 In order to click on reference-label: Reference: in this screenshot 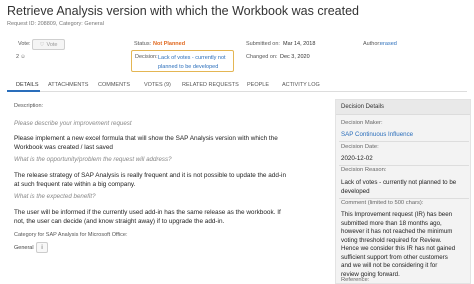, I will do `click(355, 280)`.